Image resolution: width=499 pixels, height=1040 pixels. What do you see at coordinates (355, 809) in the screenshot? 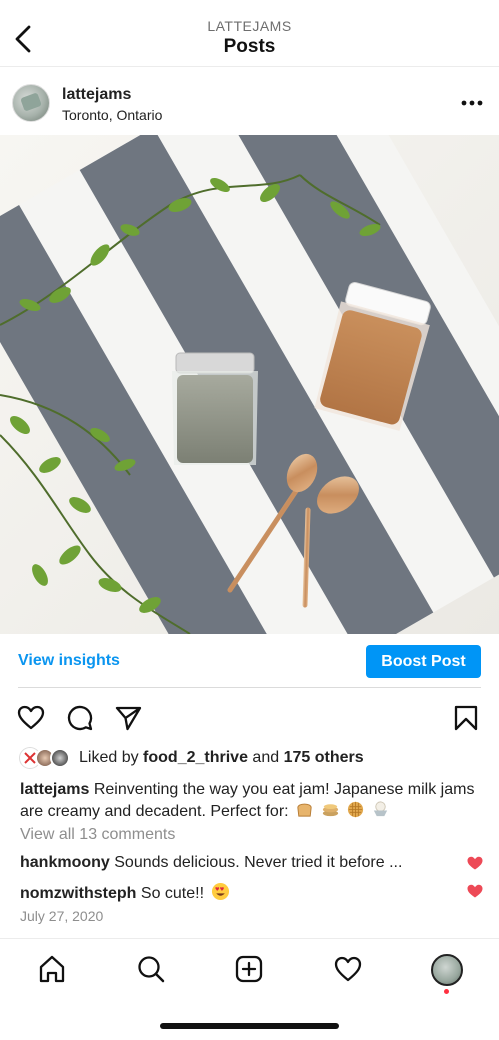
I see `waffle-icon` at bounding box center [355, 809].